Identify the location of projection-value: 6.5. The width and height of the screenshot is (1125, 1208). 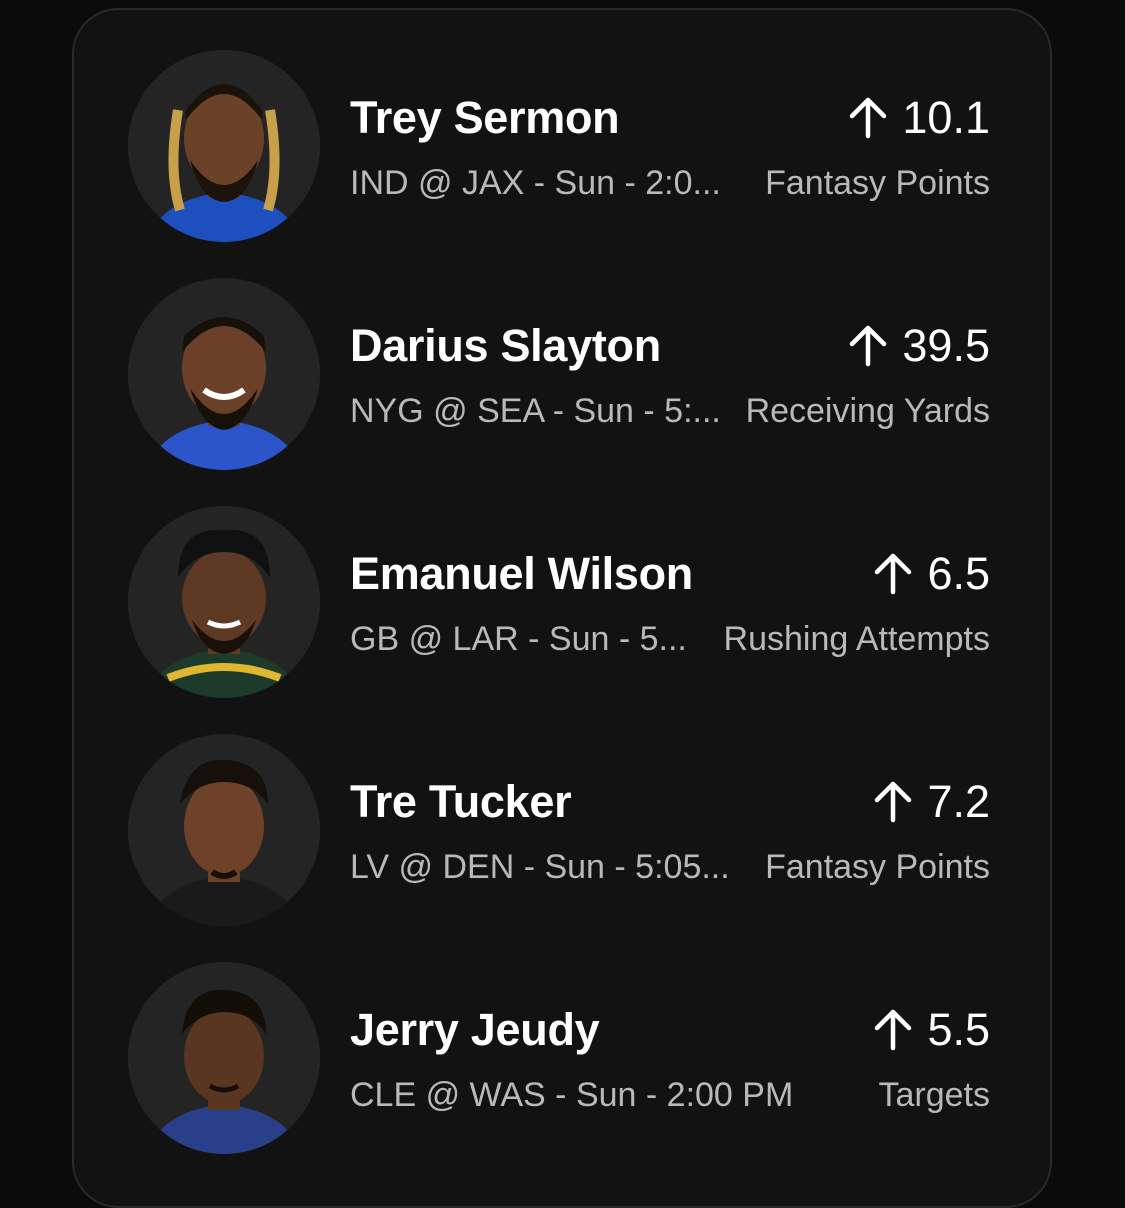
(958, 573).